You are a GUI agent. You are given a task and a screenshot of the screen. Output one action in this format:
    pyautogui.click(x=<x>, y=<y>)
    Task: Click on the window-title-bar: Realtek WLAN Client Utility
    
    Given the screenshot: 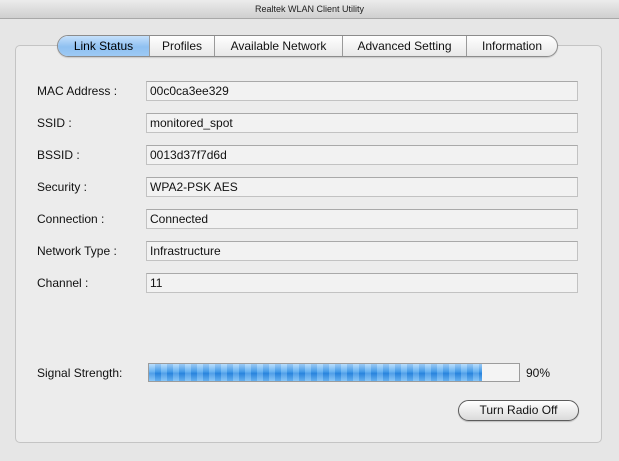 What is the action you would take?
    pyautogui.click(x=309, y=9)
    